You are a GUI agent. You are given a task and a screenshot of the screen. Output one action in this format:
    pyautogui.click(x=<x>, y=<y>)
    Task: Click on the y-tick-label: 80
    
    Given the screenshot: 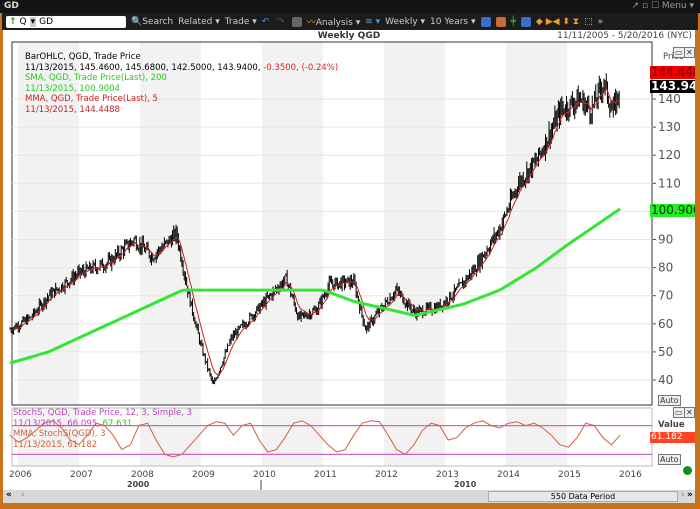 What is the action you would take?
    pyautogui.click(x=665, y=268)
    